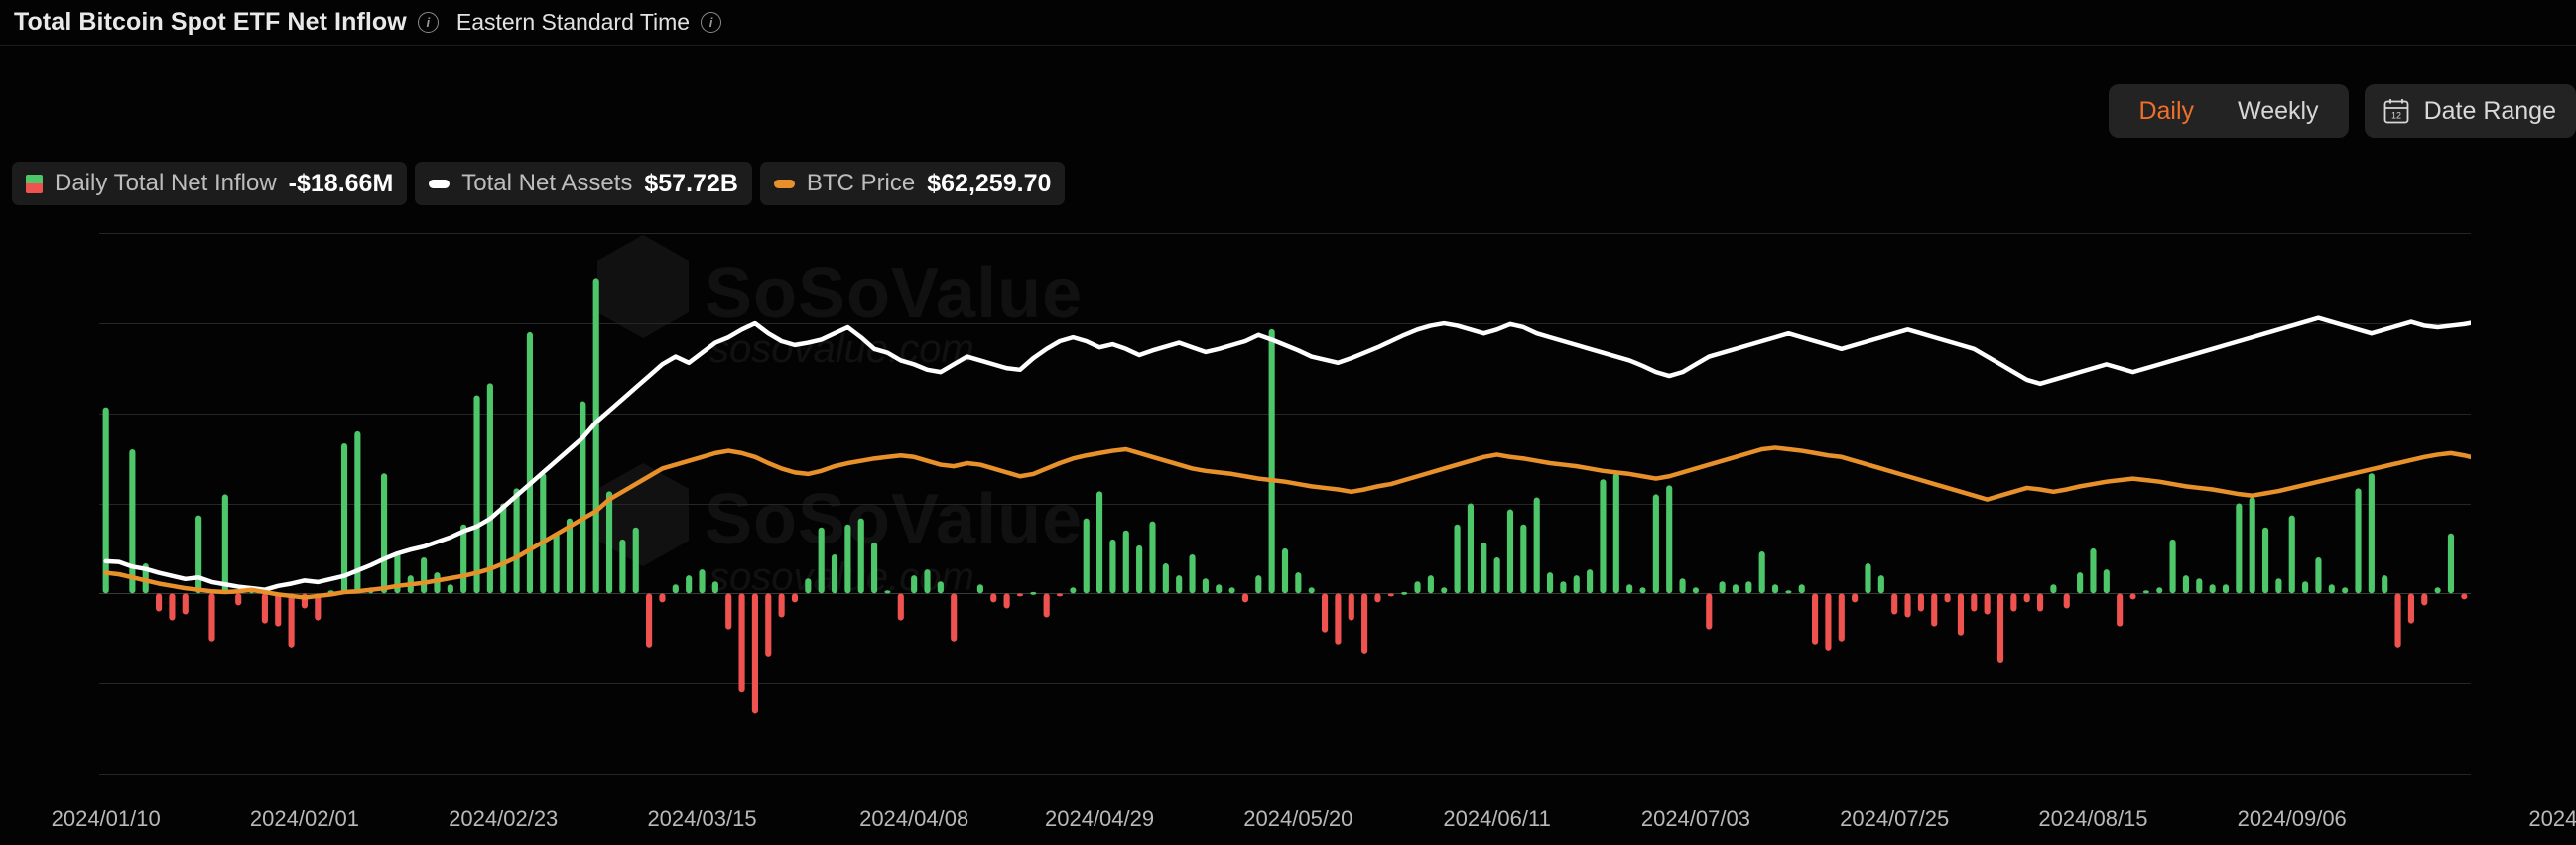 This screenshot has width=2576, height=845. I want to click on x-axis-tick: 2024/04/29, so click(1100, 818).